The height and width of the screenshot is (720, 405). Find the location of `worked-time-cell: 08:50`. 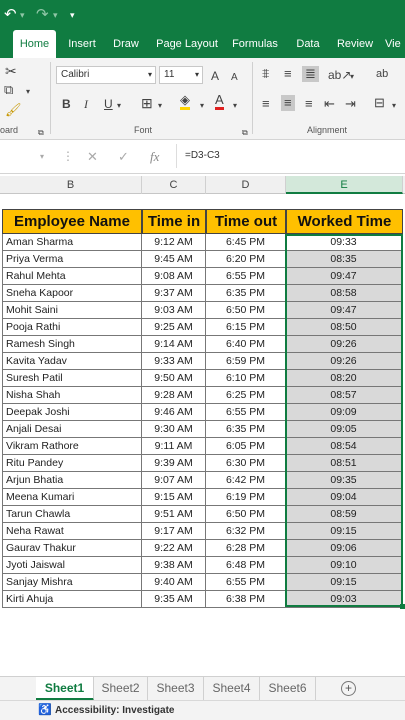

worked-time-cell: 08:50 is located at coordinates (344, 327).